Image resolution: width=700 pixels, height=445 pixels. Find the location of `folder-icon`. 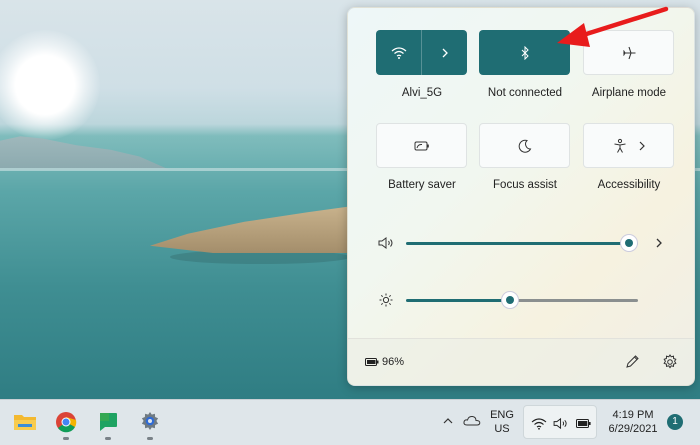

folder-icon is located at coordinates (25, 422).